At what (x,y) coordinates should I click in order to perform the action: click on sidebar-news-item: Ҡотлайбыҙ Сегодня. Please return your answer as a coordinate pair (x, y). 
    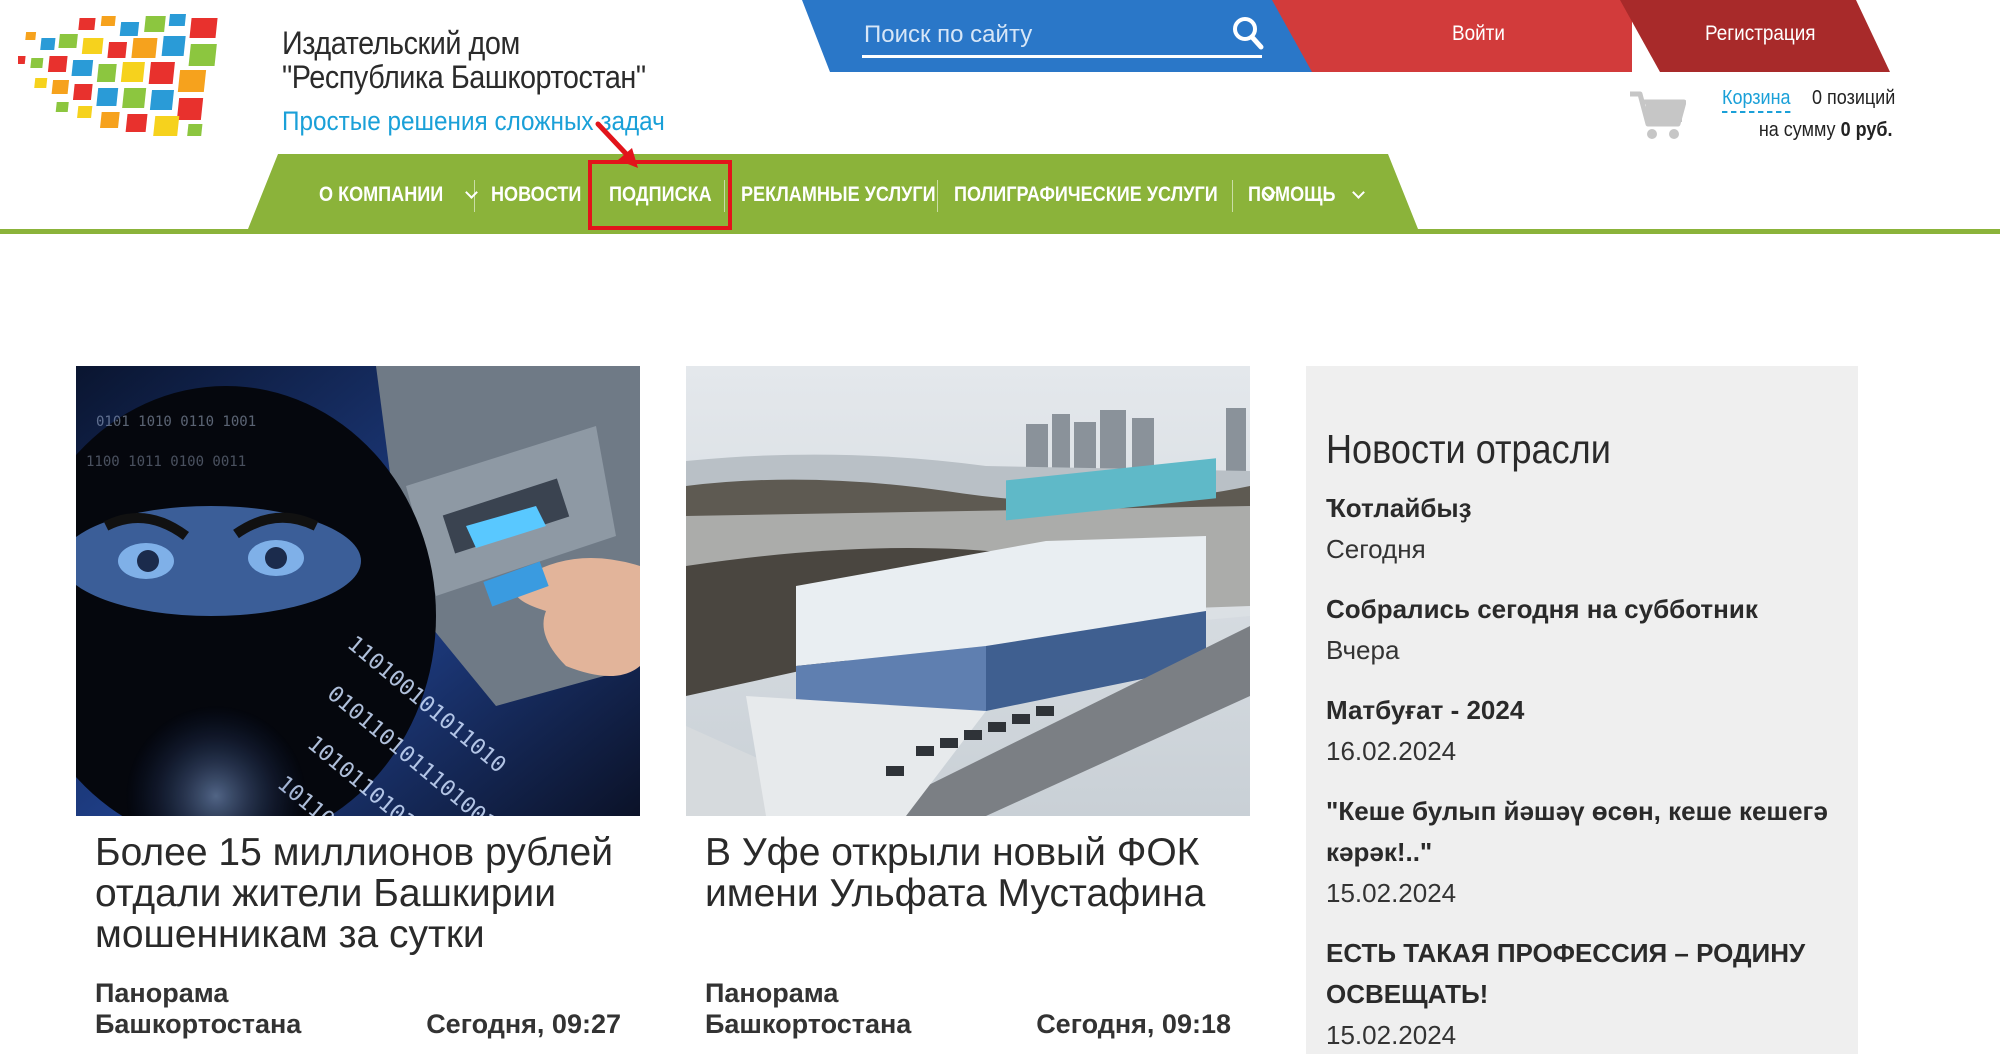
    Looking at the image, I should click on (1586, 529).